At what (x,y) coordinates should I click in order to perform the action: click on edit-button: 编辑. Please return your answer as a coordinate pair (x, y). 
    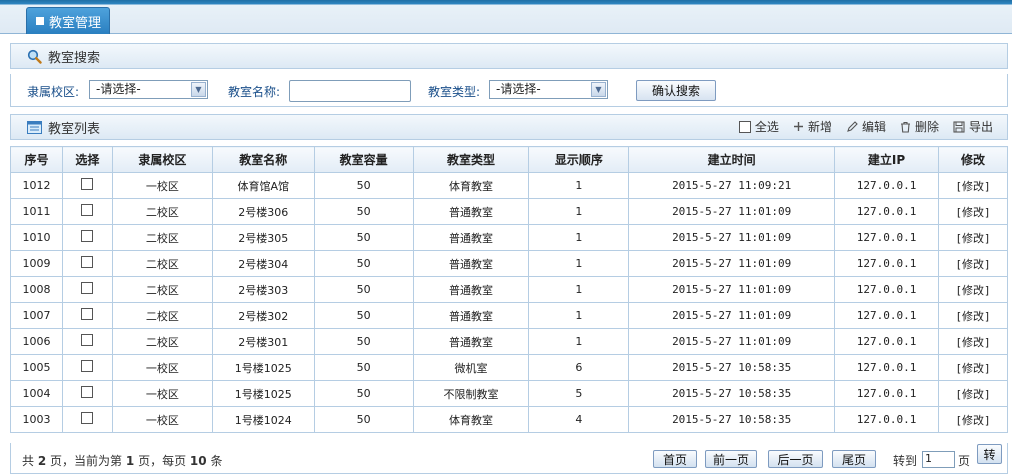
    Looking at the image, I should click on (866, 126).